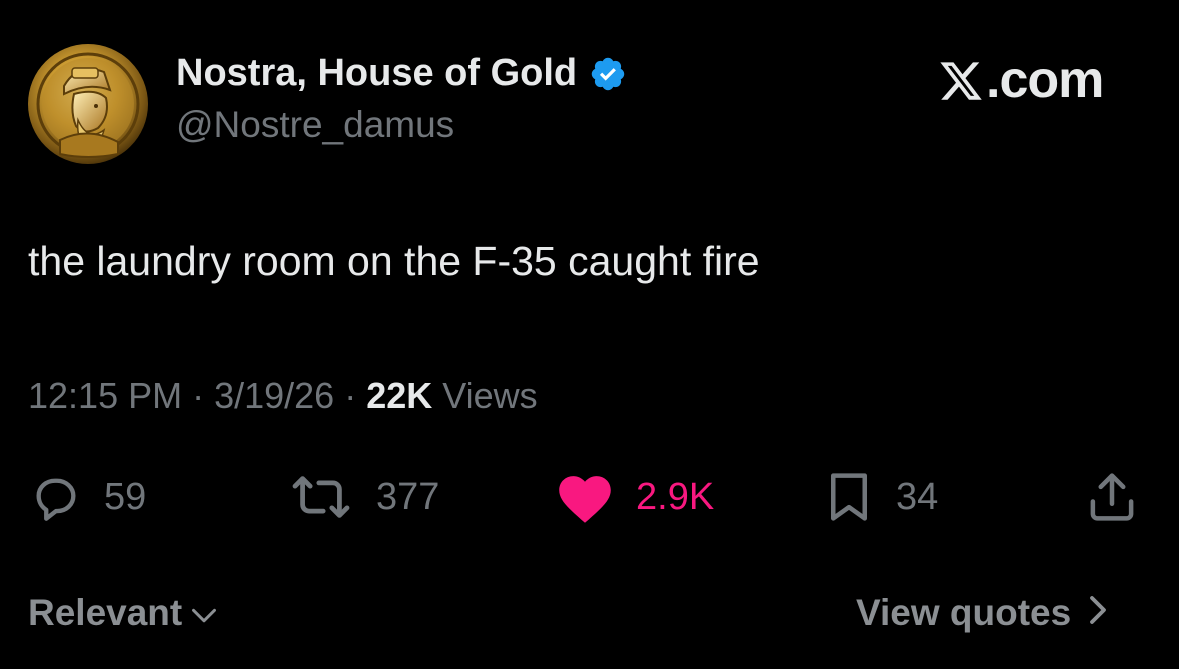 The height and width of the screenshot is (669, 1179). What do you see at coordinates (608, 74) in the screenshot?
I see `verified-badge-icon` at bounding box center [608, 74].